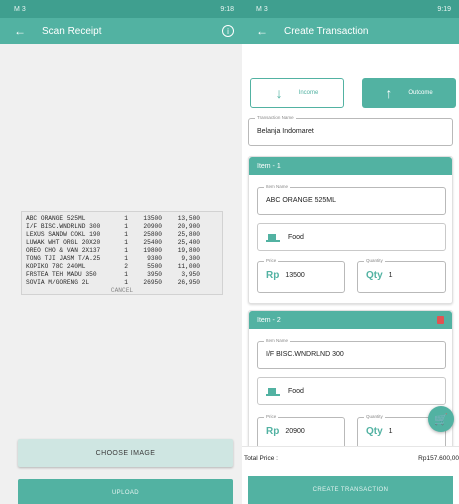 The height and width of the screenshot is (504, 459). I want to click on receipt-line: KOPIKO 78C 240ML 2 5500 11,000, so click(122, 267).